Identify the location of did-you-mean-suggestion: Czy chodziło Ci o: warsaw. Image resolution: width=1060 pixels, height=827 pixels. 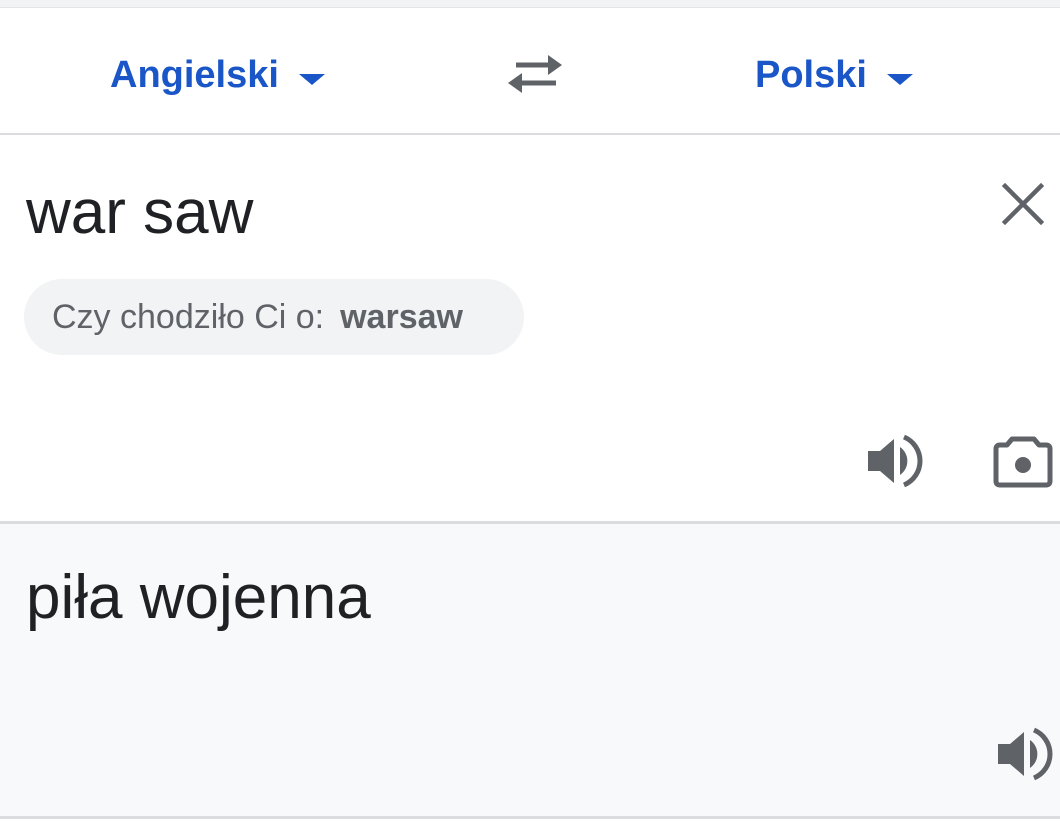
(274, 317).